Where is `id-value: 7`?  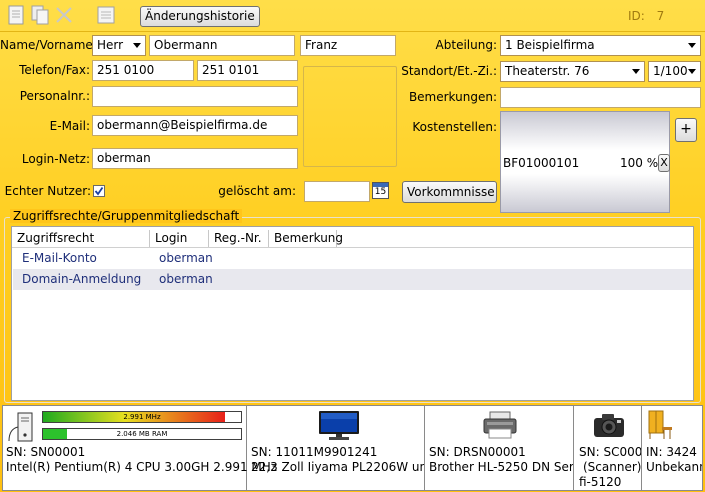
id-value: 7 is located at coordinates (660, 16).